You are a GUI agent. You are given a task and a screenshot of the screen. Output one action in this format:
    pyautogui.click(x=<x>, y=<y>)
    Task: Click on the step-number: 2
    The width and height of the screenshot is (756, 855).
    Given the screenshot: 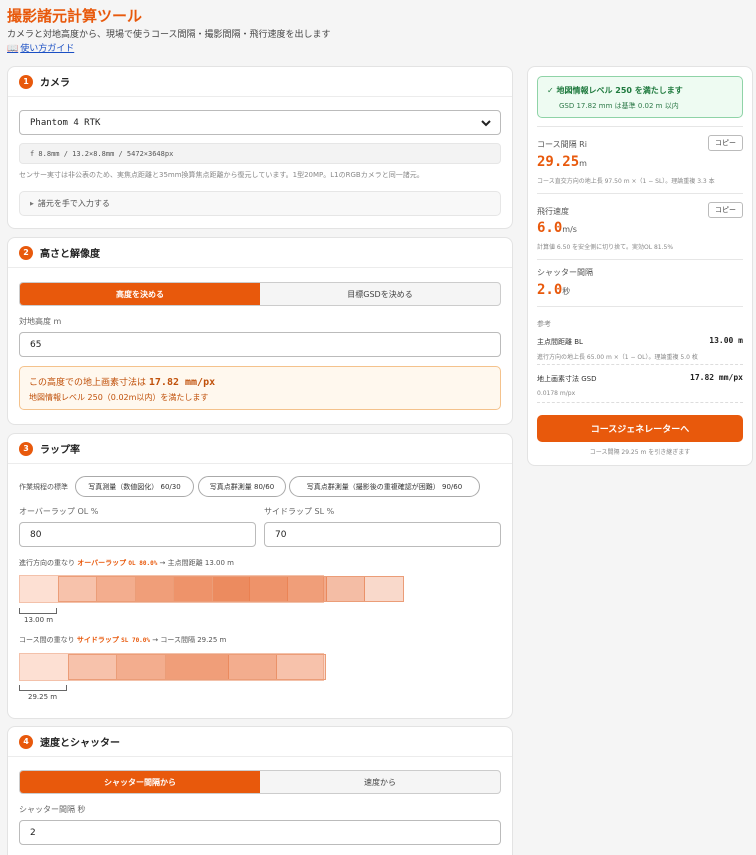 What is the action you would take?
    pyautogui.click(x=26, y=252)
    